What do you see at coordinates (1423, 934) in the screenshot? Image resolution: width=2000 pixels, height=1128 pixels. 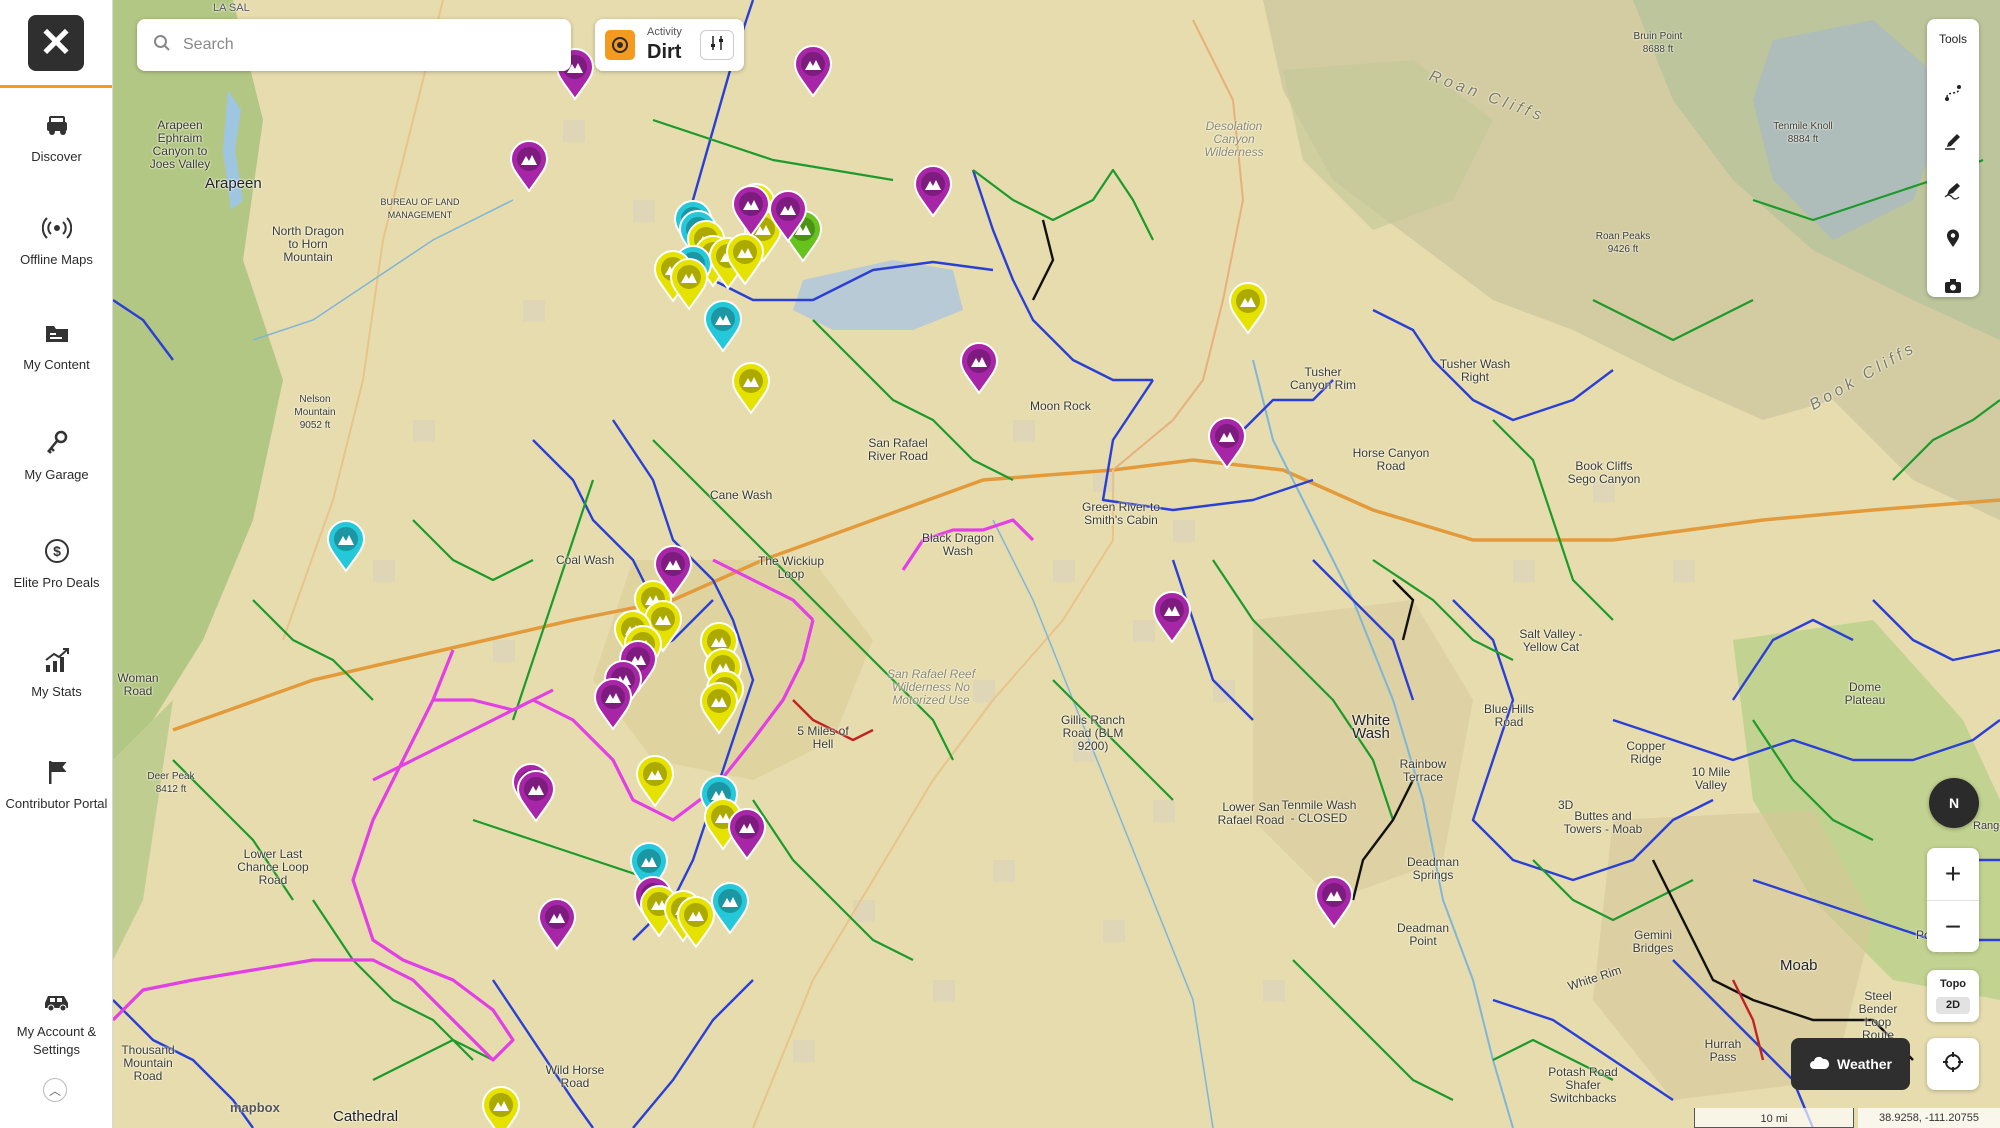 I see `map-label: Deadman Point` at bounding box center [1423, 934].